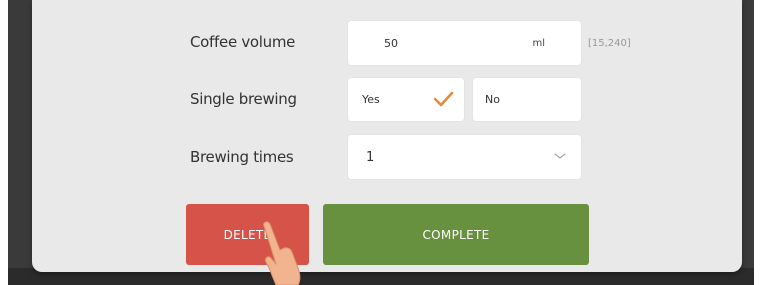  What do you see at coordinates (443, 99) in the screenshot?
I see `check-icon` at bounding box center [443, 99].